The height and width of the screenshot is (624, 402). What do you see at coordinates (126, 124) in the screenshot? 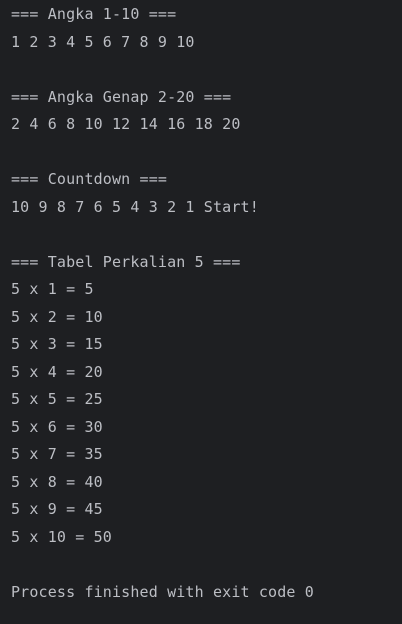
I see `output-line-even: 2 4 6 8 10 12 14 16 18 20` at bounding box center [126, 124].